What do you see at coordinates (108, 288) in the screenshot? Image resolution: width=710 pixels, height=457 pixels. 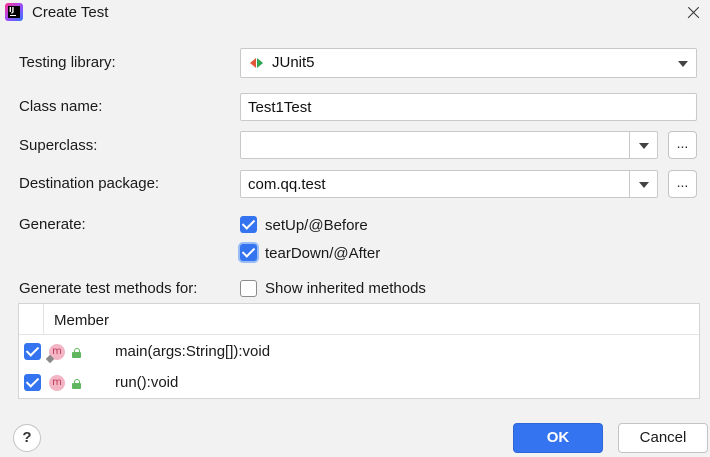 I see `generate-methods-label: Generate test methods for:` at bounding box center [108, 288].